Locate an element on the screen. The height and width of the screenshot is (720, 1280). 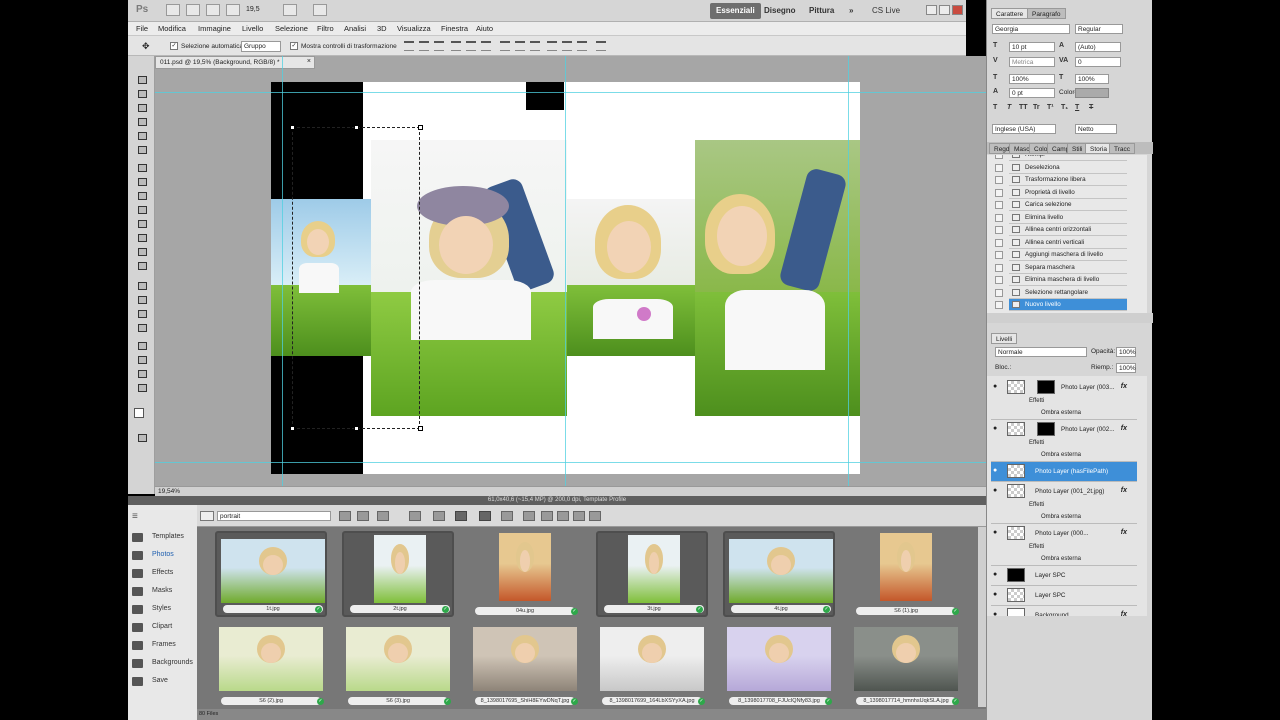
blur-tool-icon is located at coordinates (141, 251).